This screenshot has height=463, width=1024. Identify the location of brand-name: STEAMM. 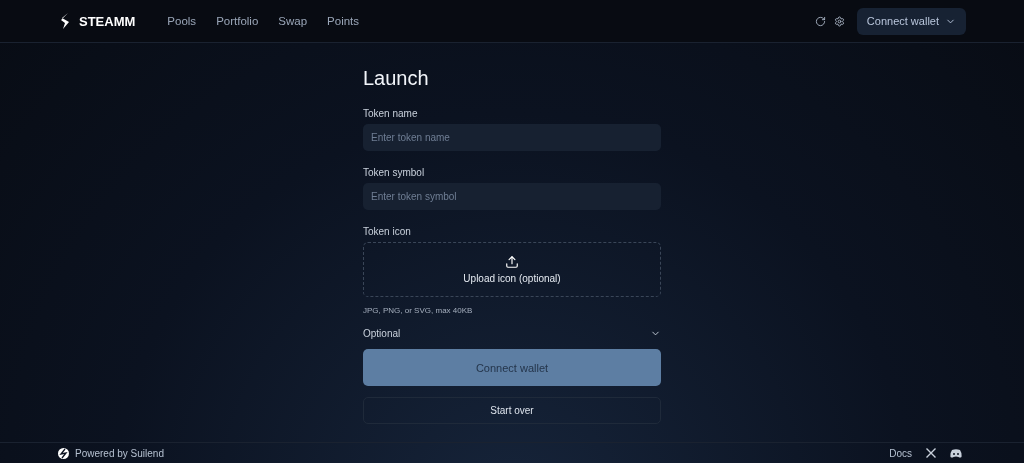
(107, 21).